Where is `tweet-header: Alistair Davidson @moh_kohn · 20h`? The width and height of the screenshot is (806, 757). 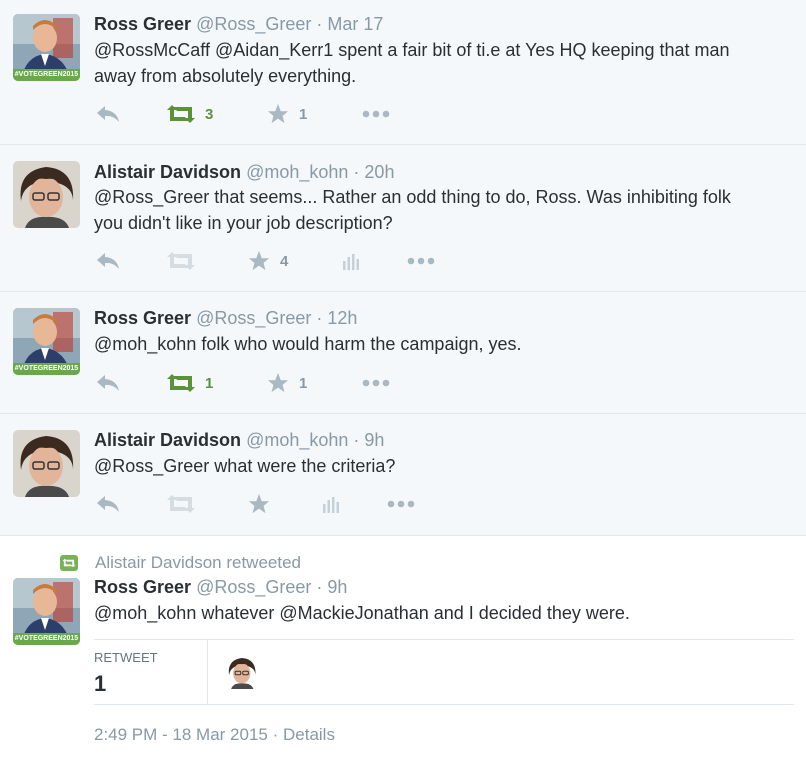
tweet-header: Alistair Davidson @moh_kohn · 20h is located at coordinates (244, 172).